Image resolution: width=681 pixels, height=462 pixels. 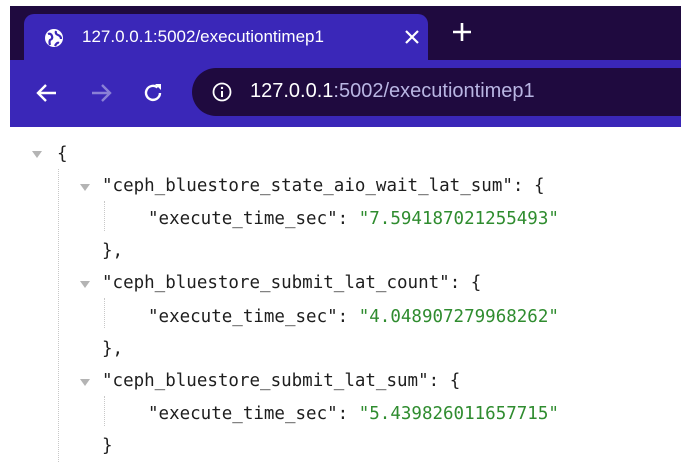 I want to click on json-key: "ceph_bluestore_state_aio_wait_lat_sum", so click(x=307, y=186).